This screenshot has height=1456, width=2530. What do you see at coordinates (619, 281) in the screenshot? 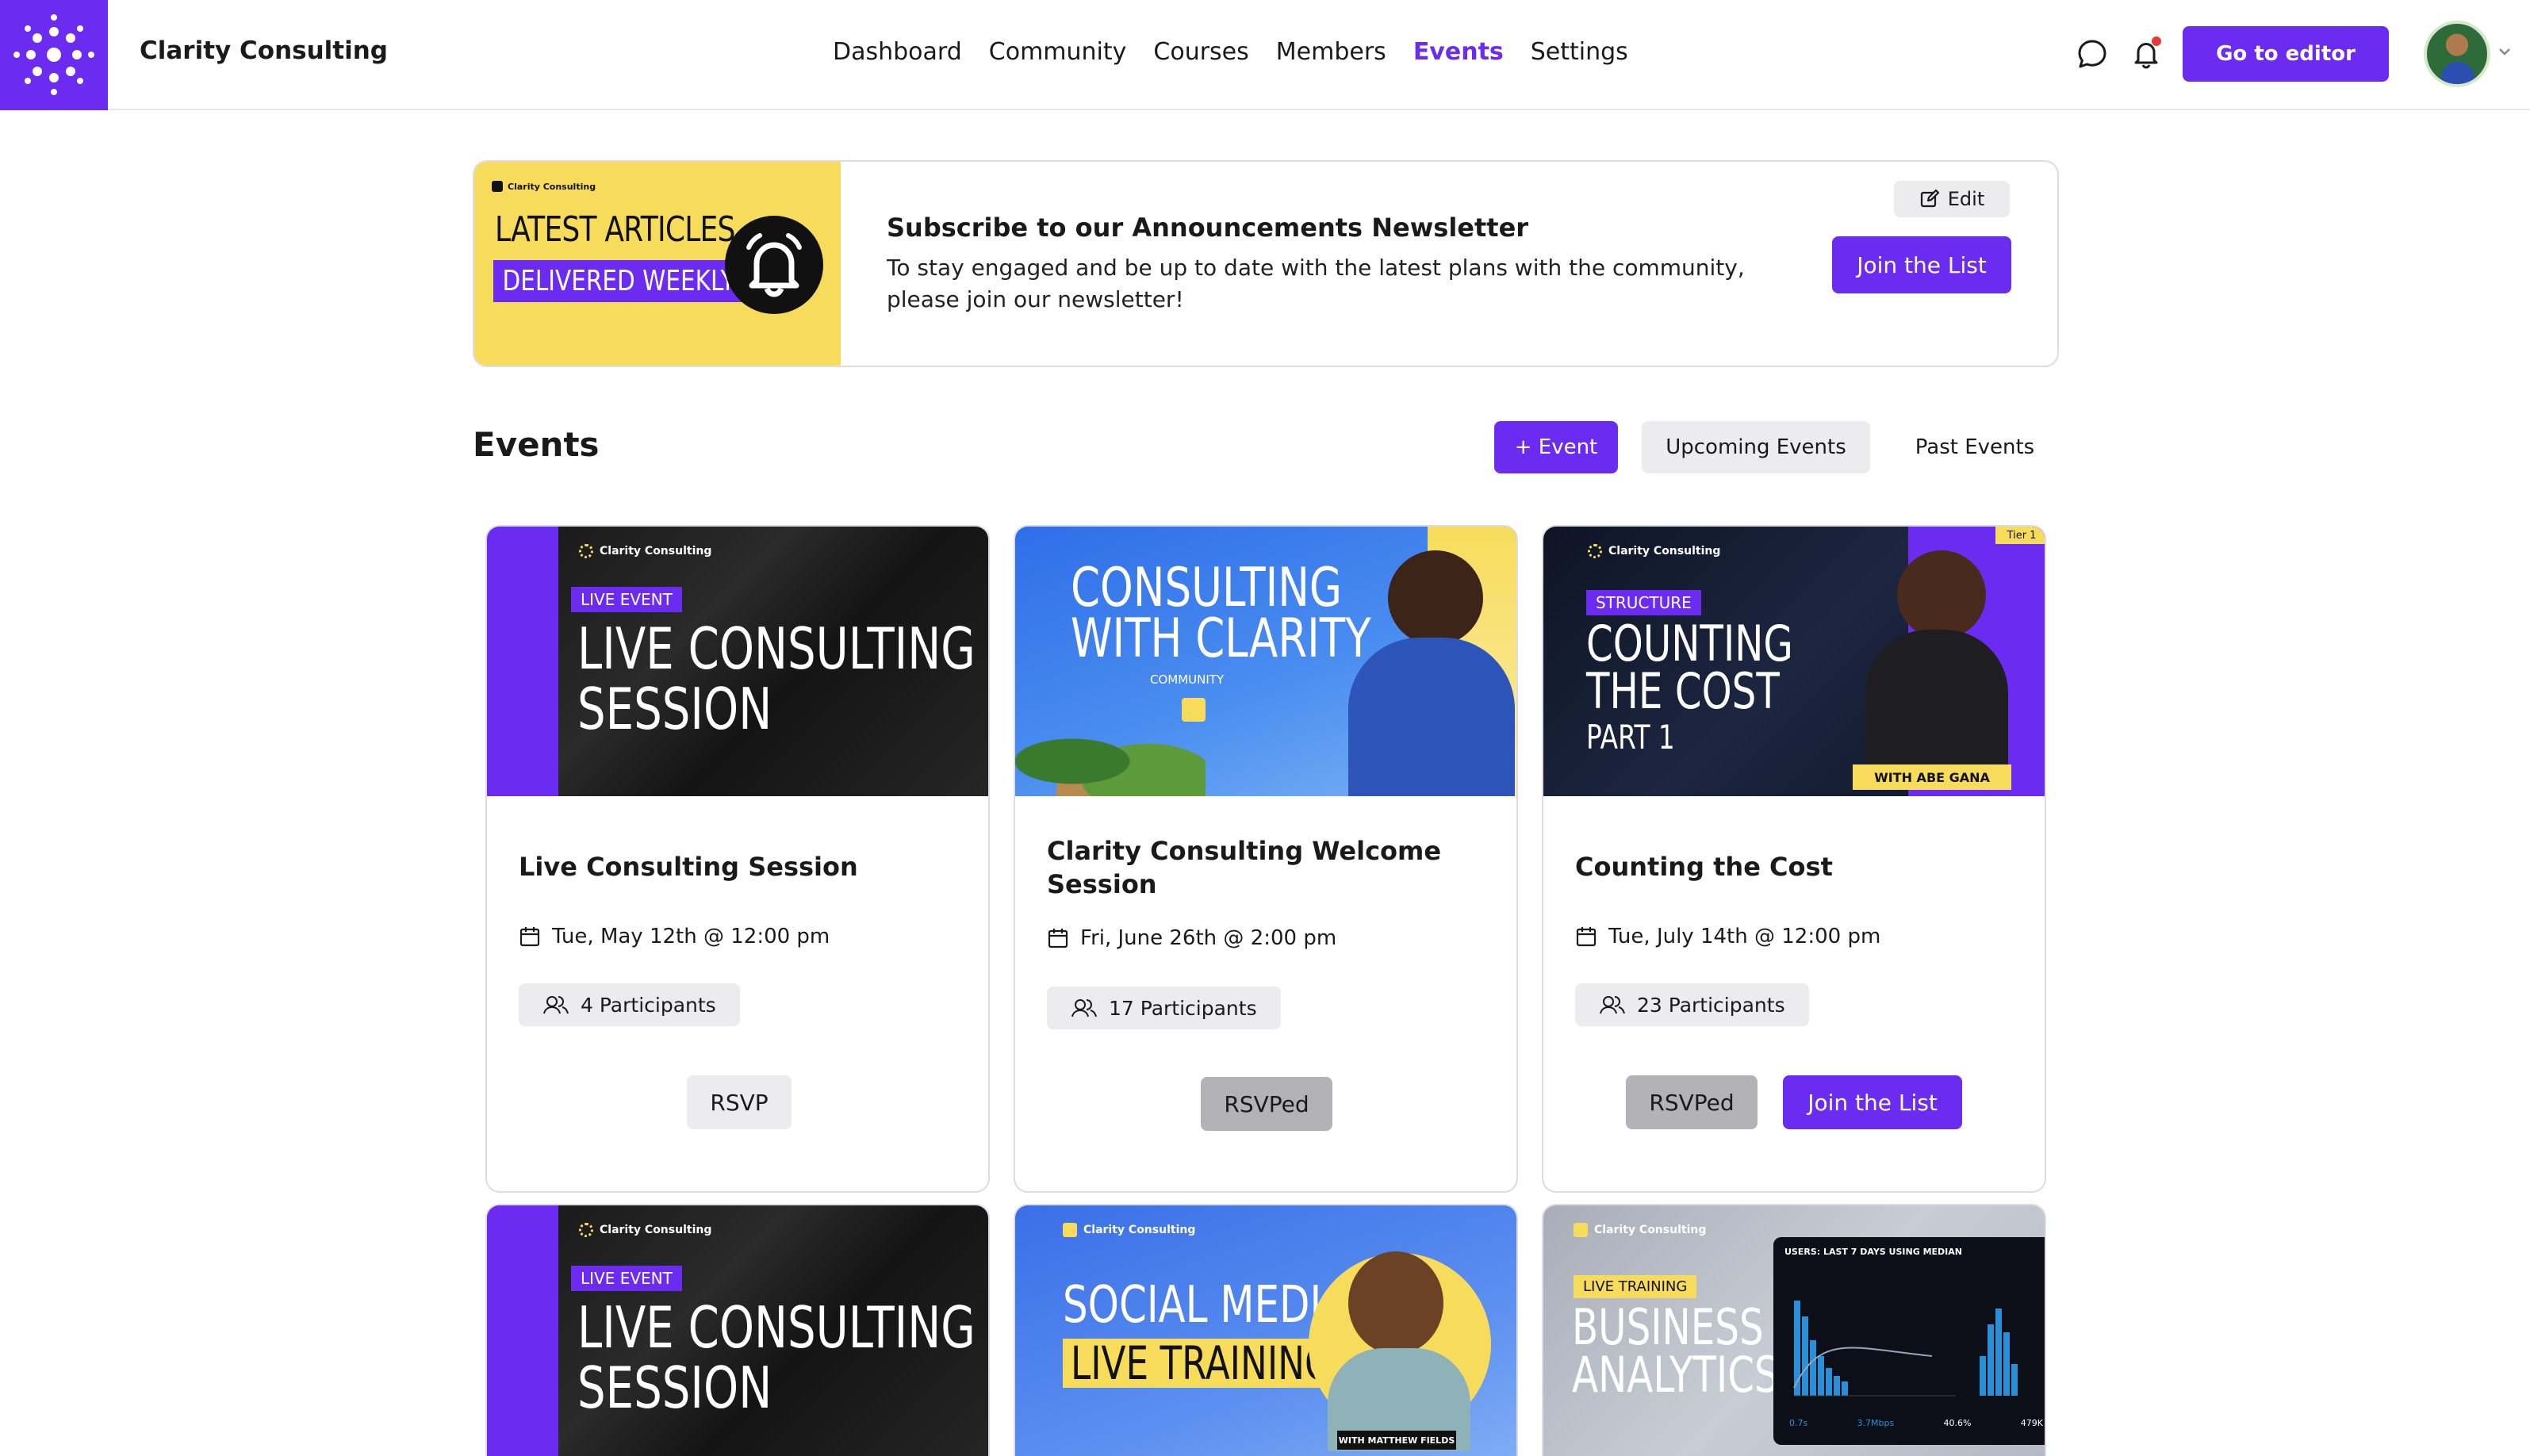
I see `banner-image-subheadline: DELIVERED WEEKLY` at bounding box center [619, 281].